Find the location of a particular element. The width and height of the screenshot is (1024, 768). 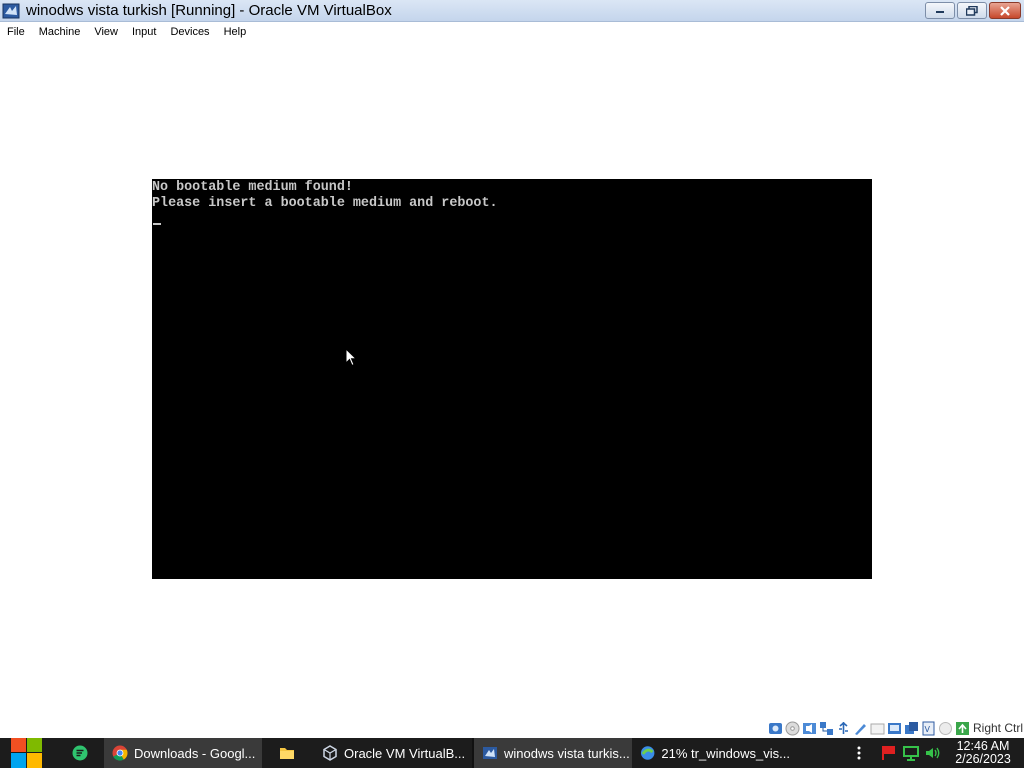

chat-app-icon is located at coordinates (80, 753).